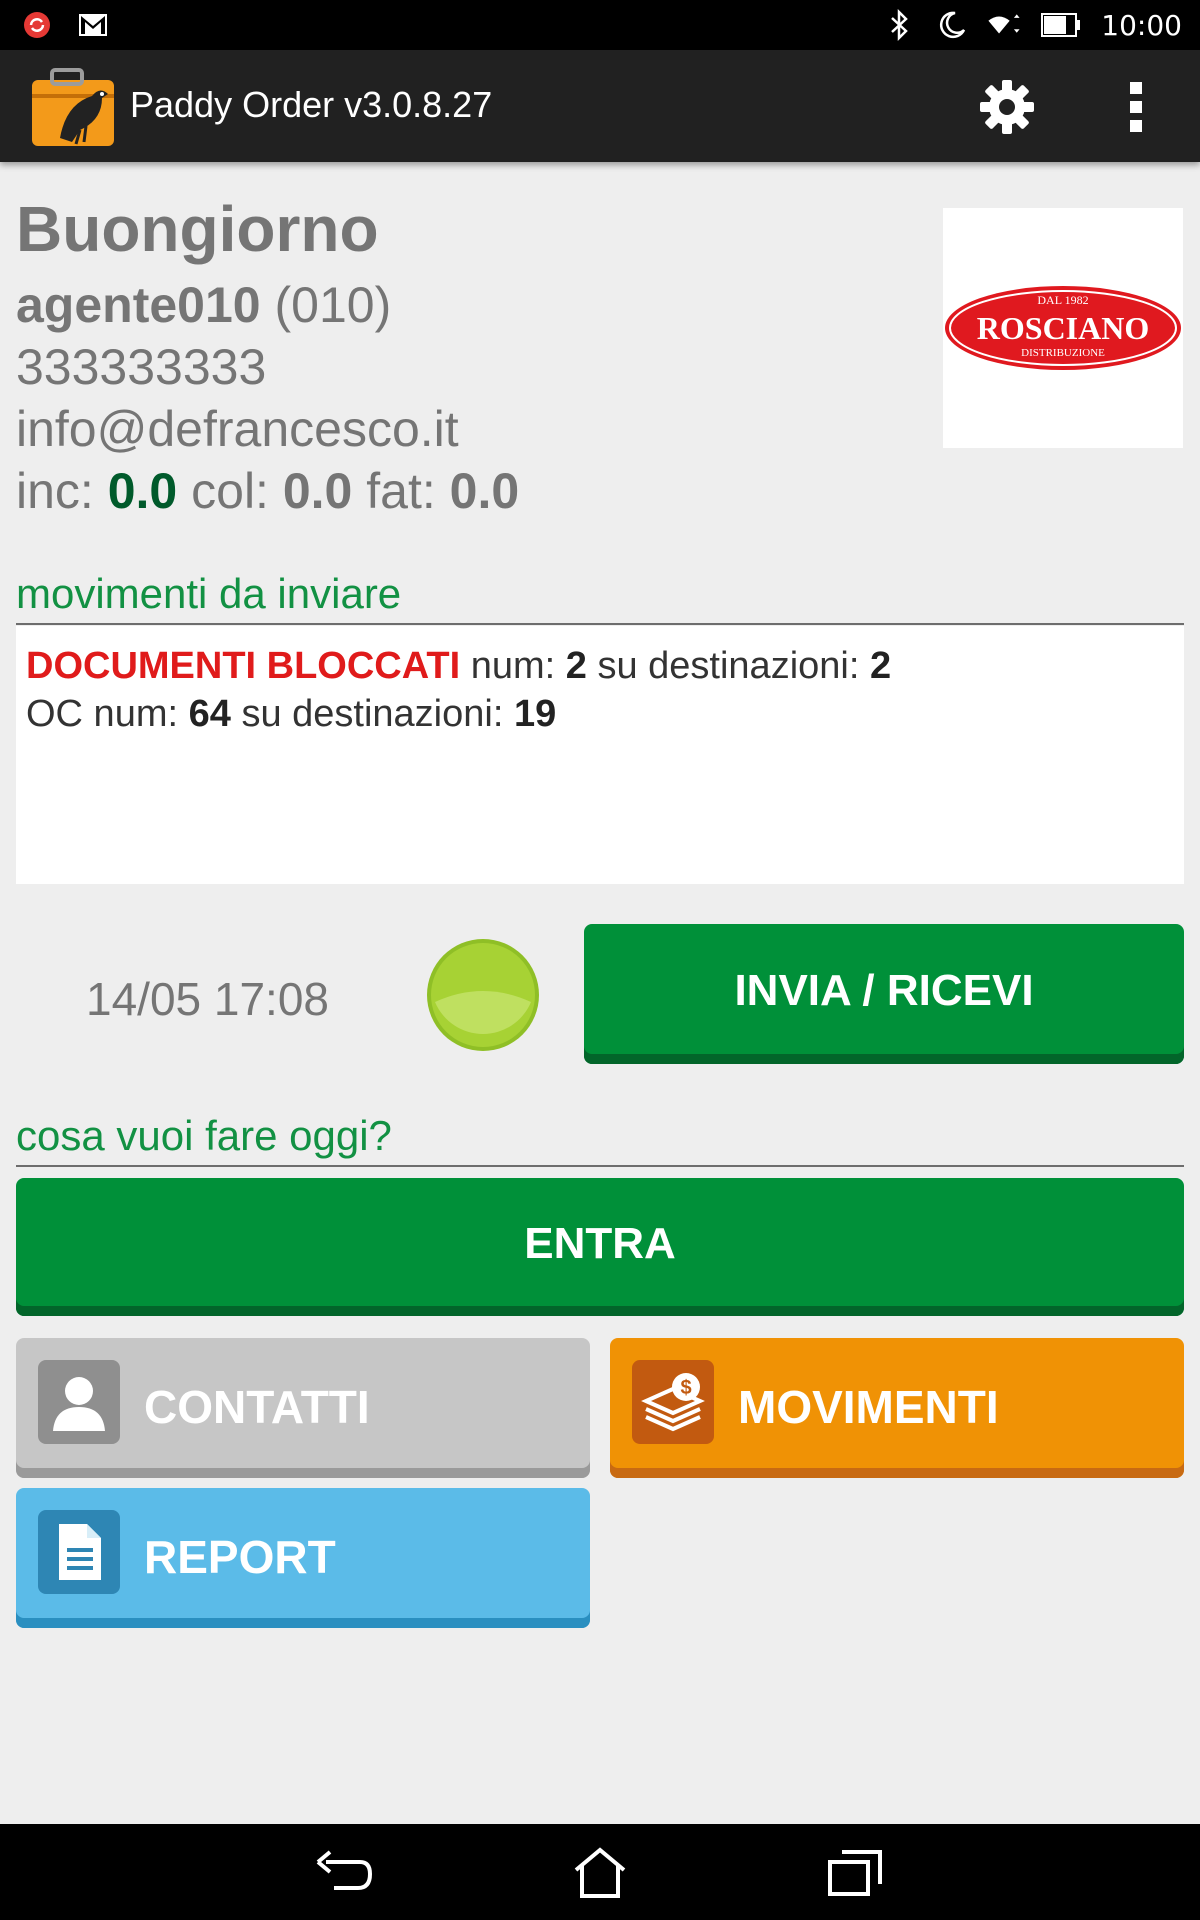  I want to click on gmail-icon, so click(93, 25).